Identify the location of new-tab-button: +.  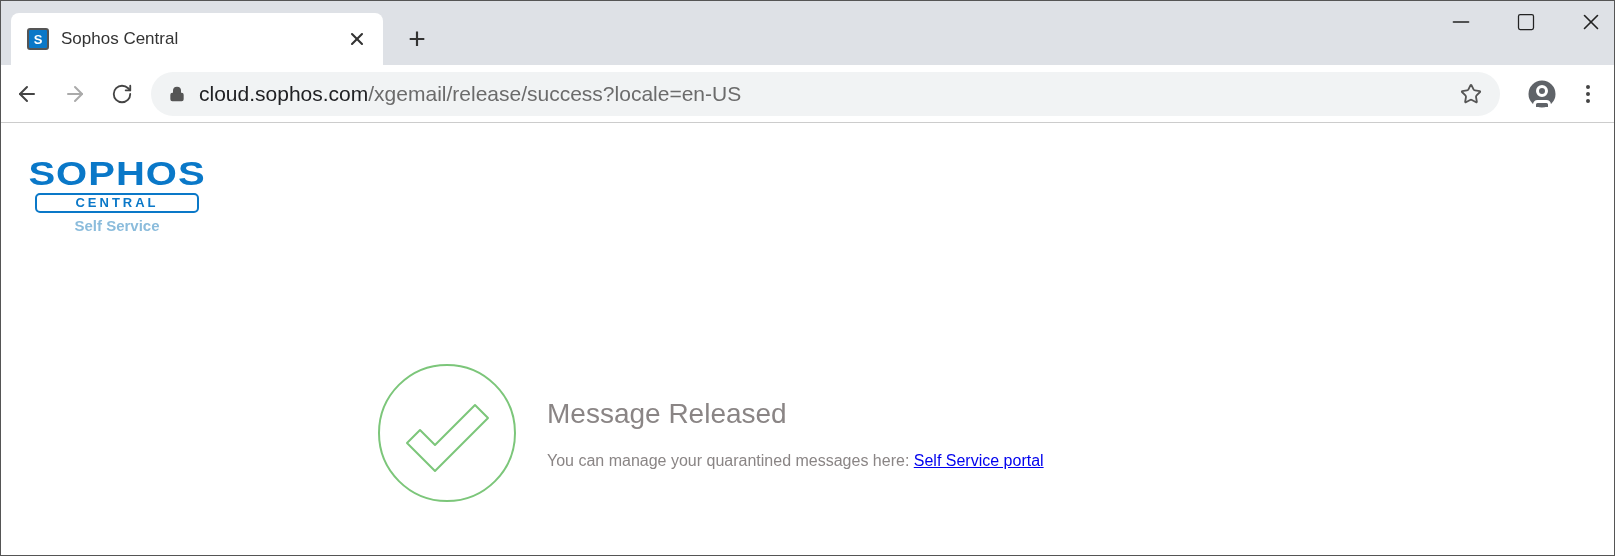
(417, 39).